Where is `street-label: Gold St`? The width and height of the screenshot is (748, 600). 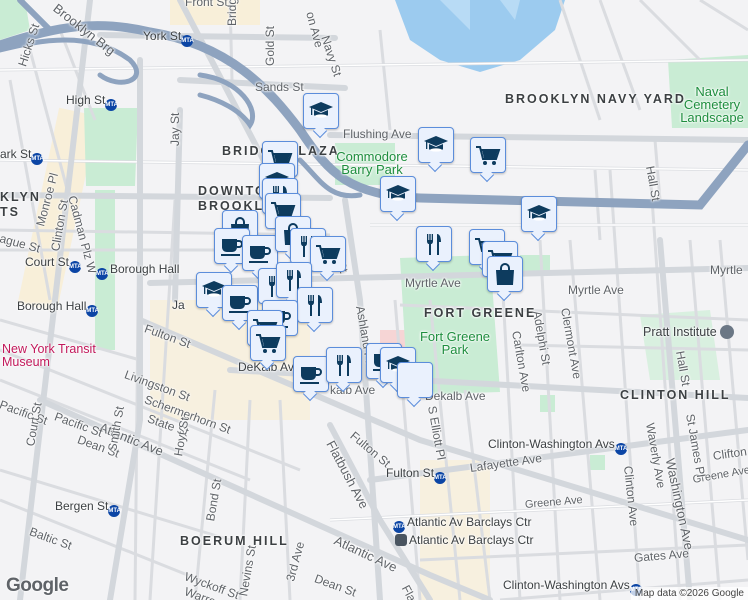
street-label: Gold St is located at coordinates (270, 45).